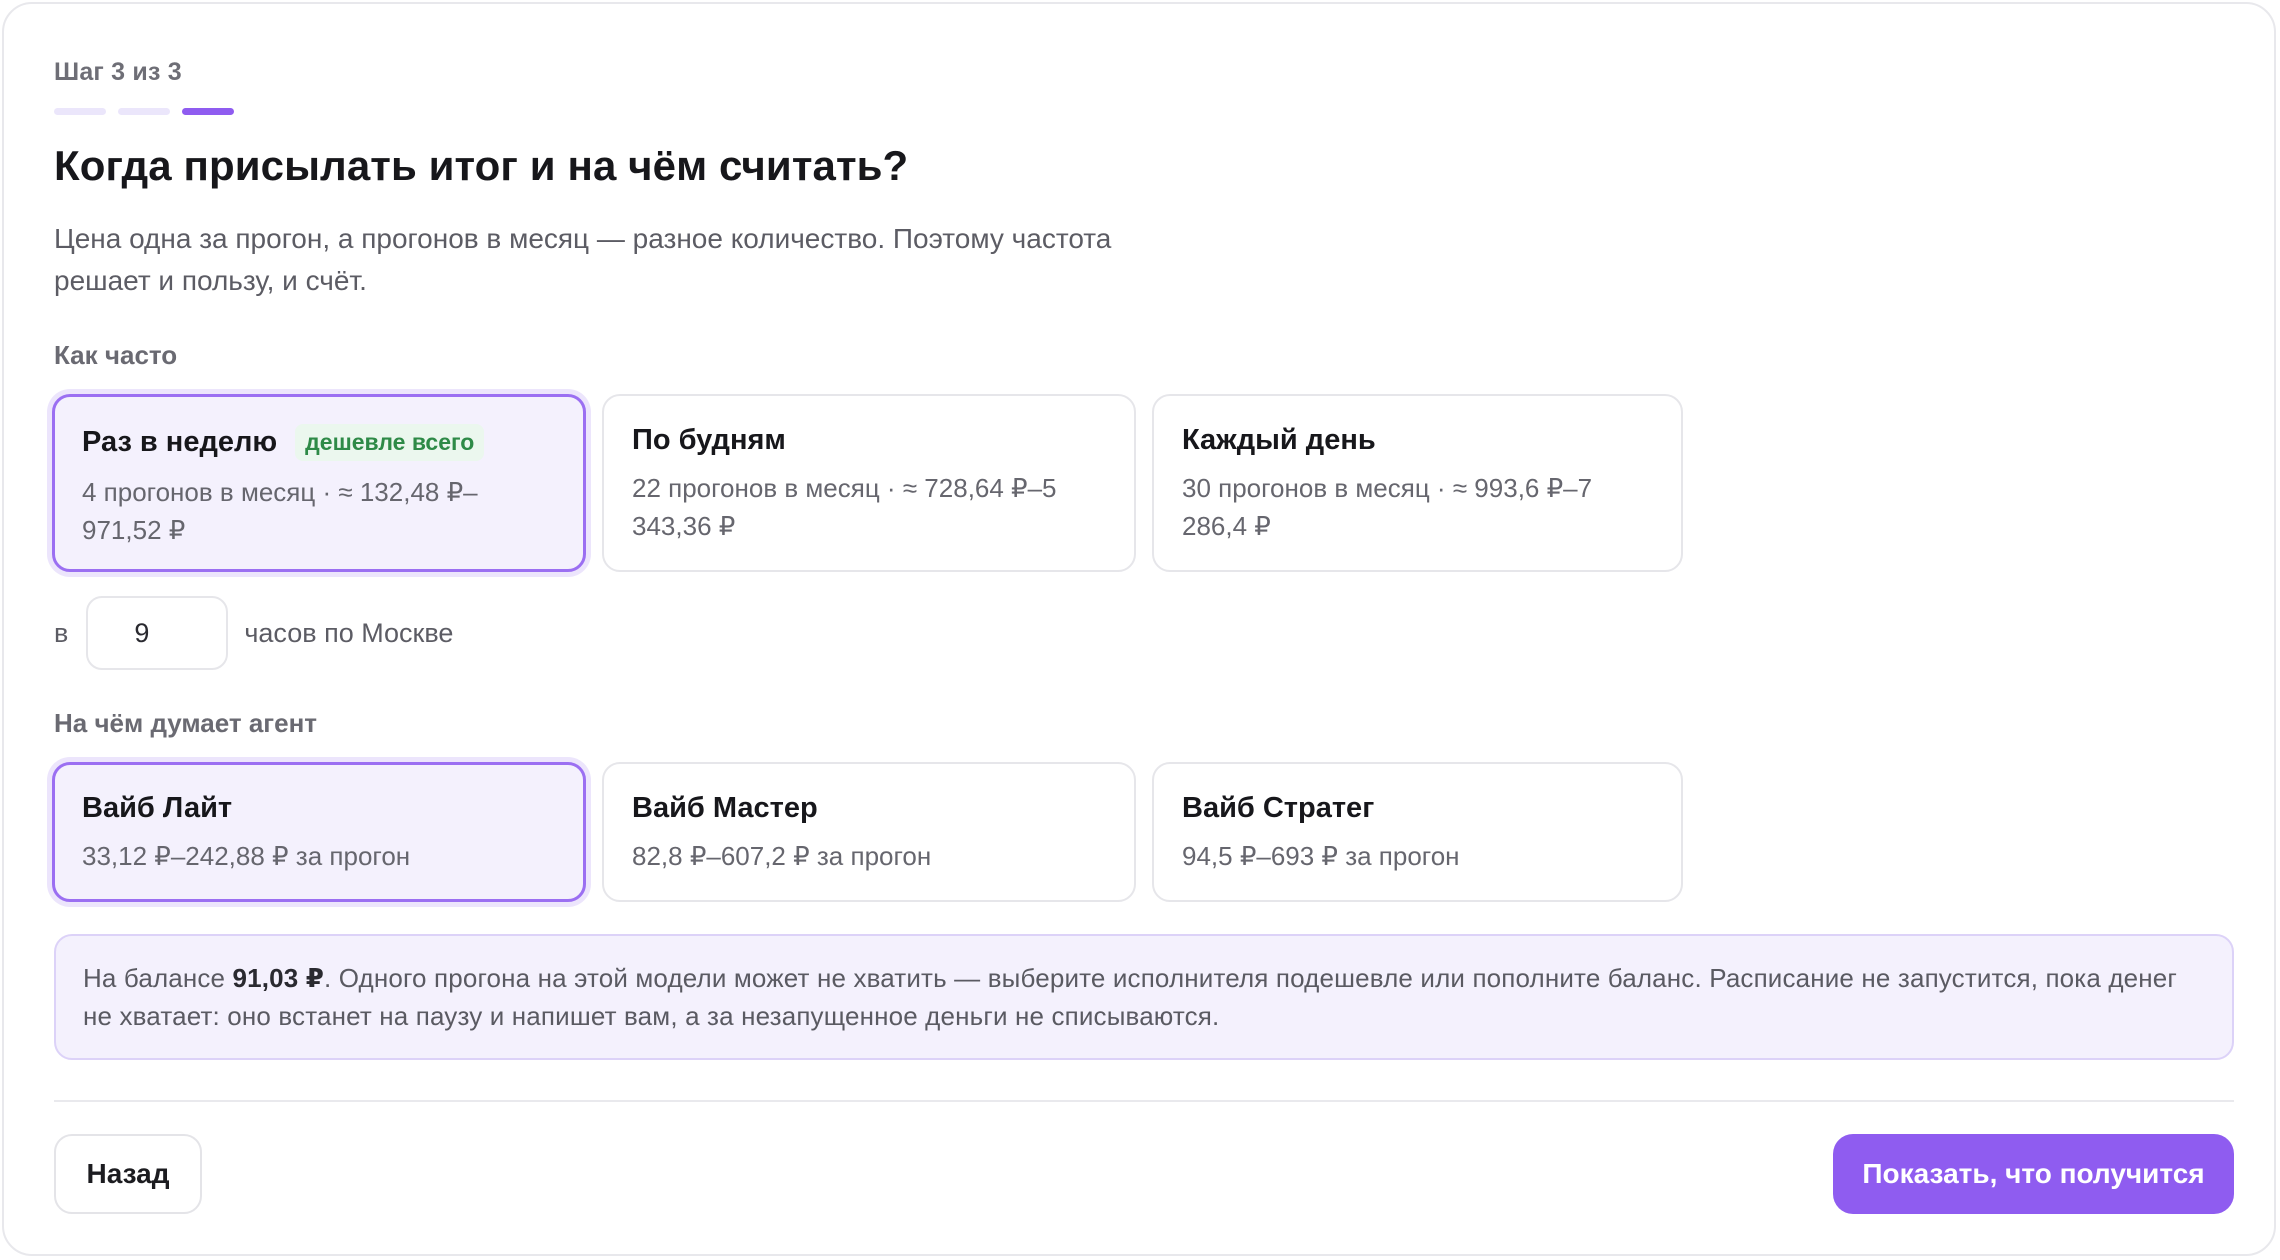 The width and height of the screenshot is (2280, 1260). What do you see at coordinates (208, 111) in the screenshot?
I see `progress-segment-3-current` at bounding box center [208, 111].